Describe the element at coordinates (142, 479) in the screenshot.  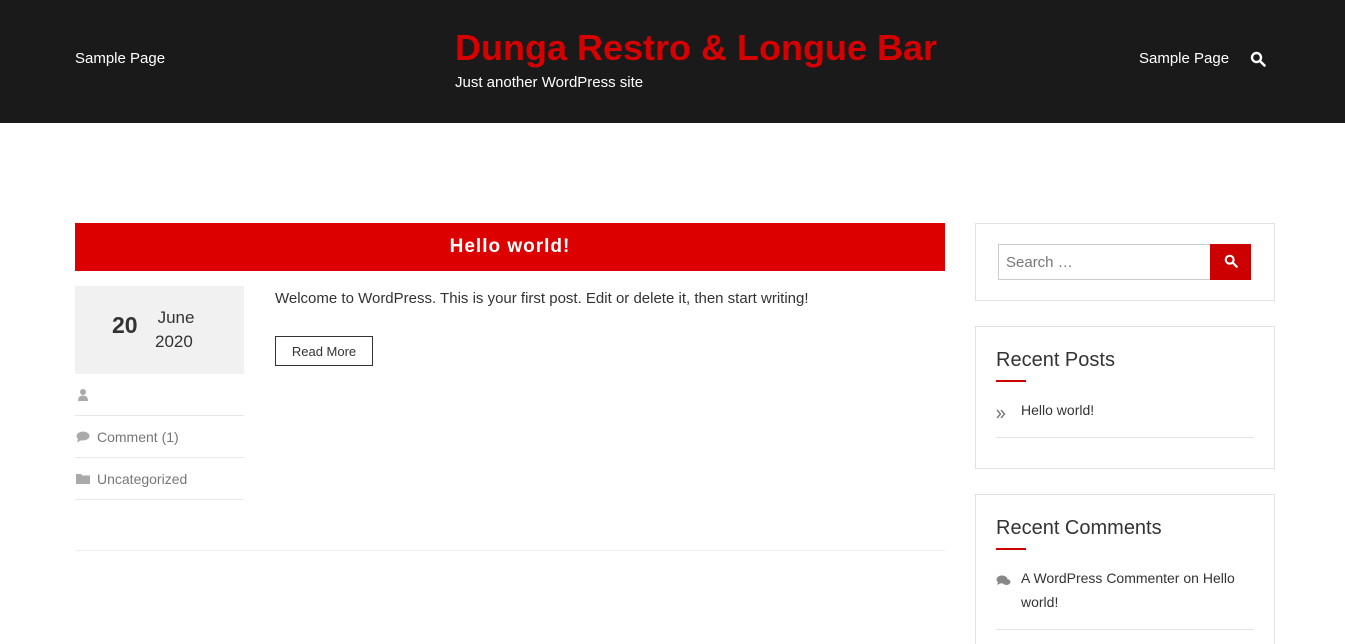
I see `meta-category-link: Uncategorized` at that location.